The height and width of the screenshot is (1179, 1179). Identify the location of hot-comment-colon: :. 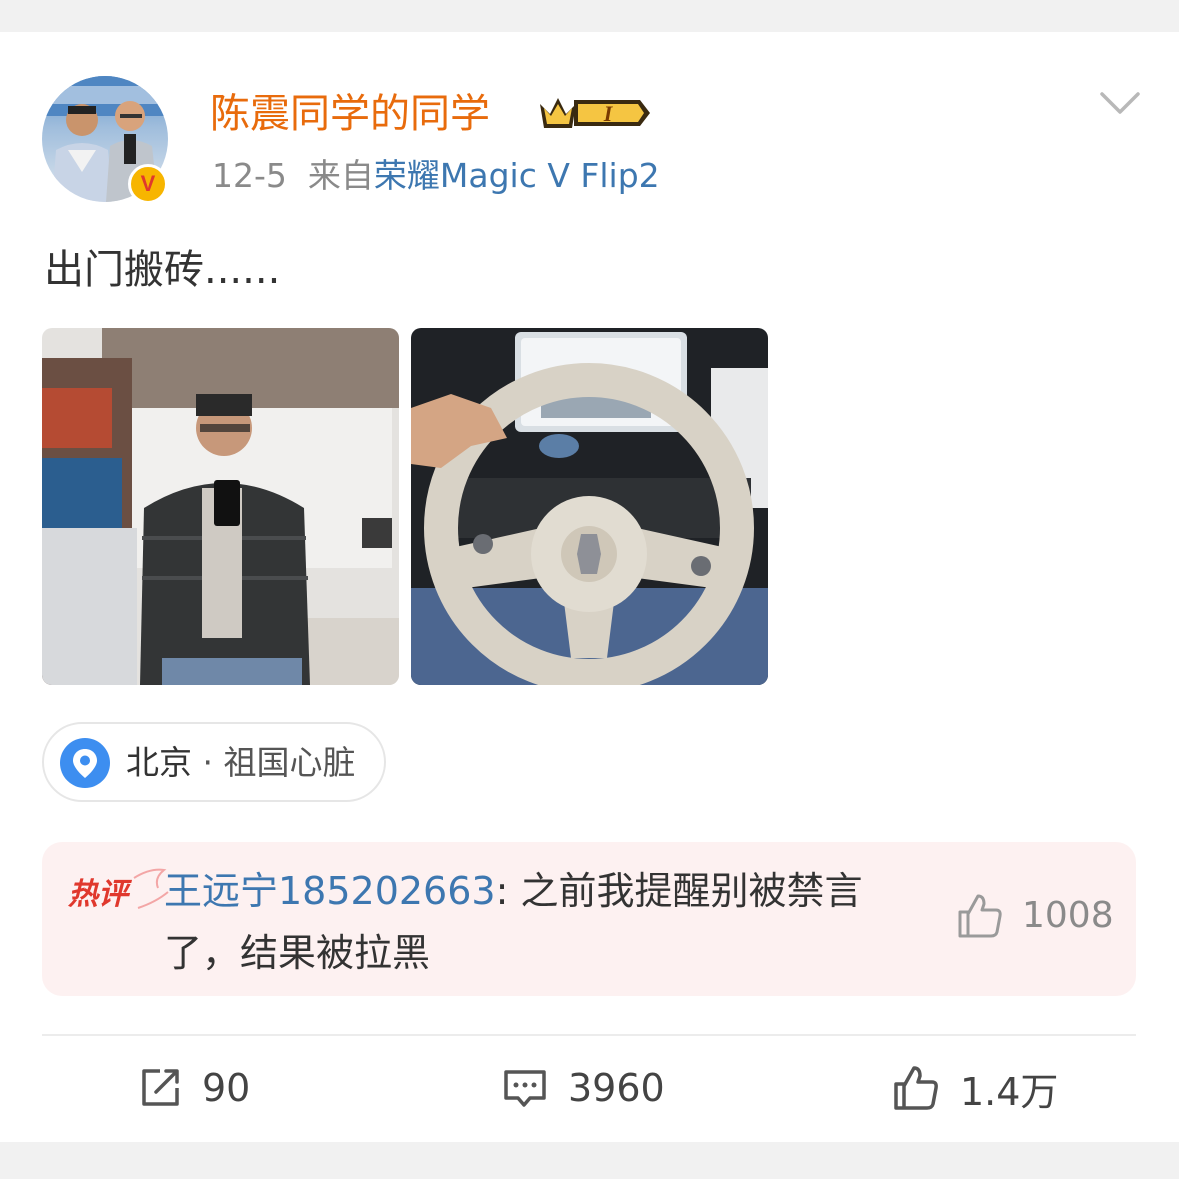
(508, 891).